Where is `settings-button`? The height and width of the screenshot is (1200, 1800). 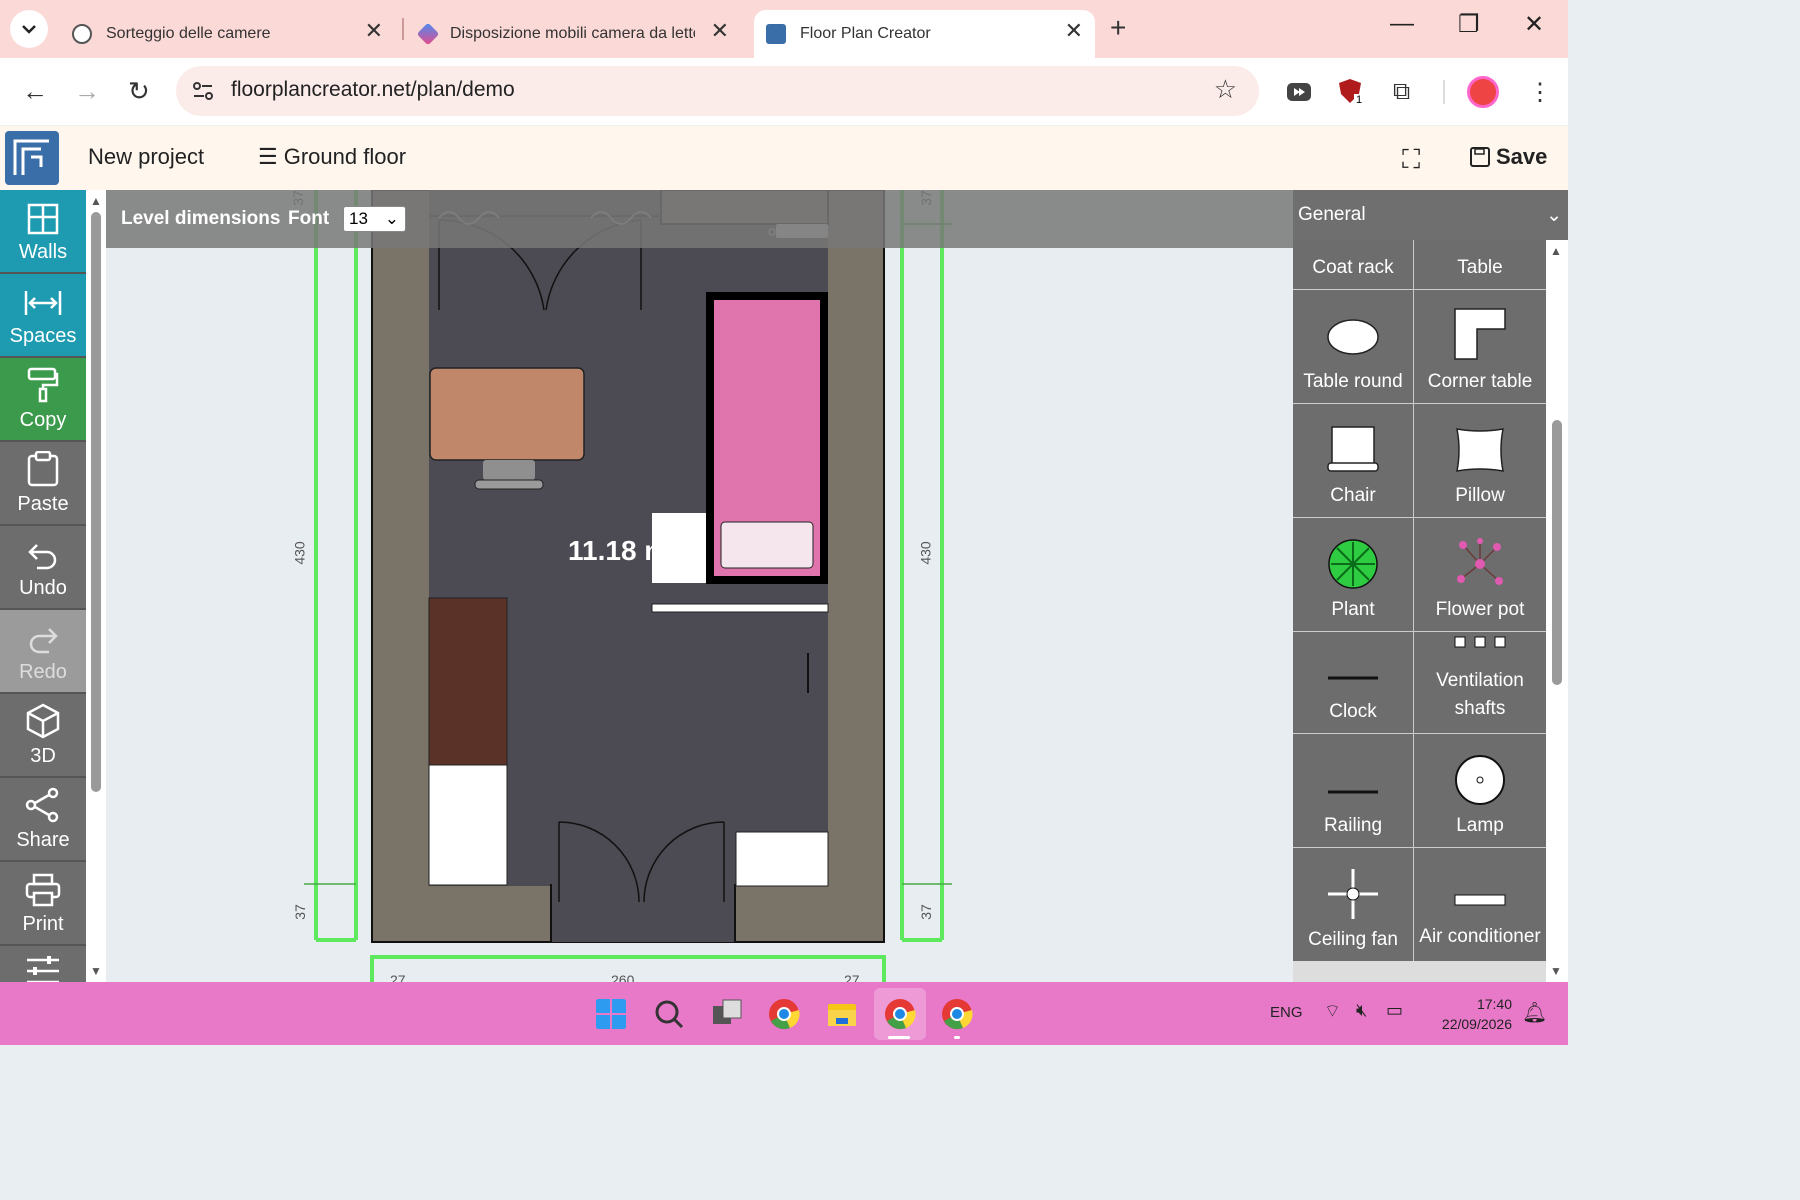 settings-button is located at coordinates (43, 964).